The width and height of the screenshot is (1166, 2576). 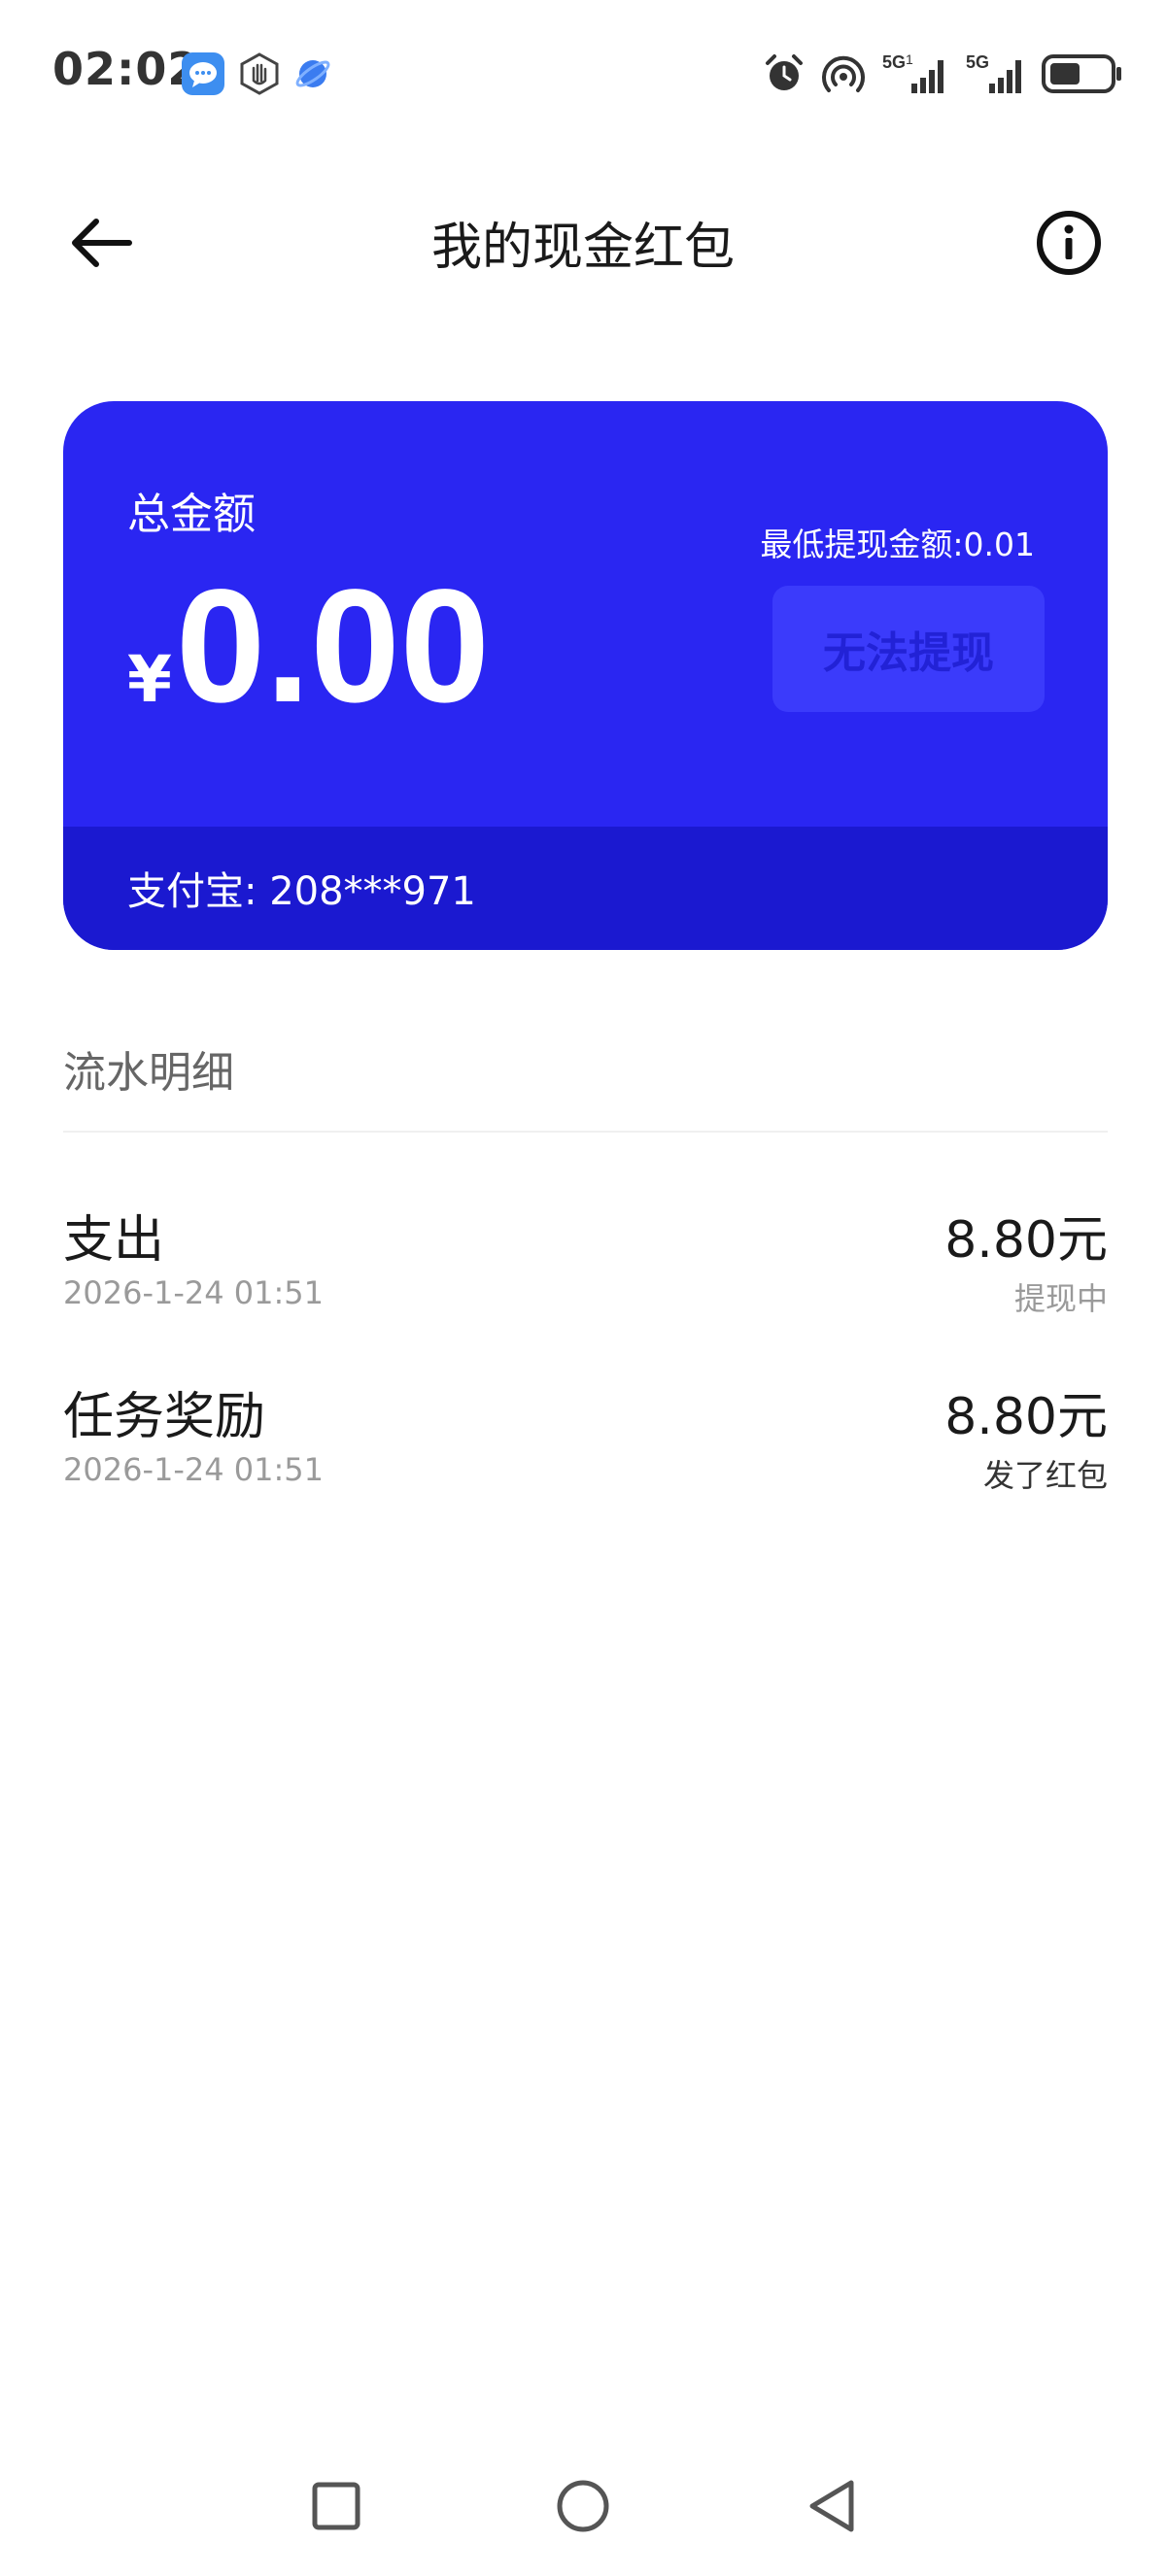 I want to click on total-amount-label: 总金额, so click(x=191, y=514).